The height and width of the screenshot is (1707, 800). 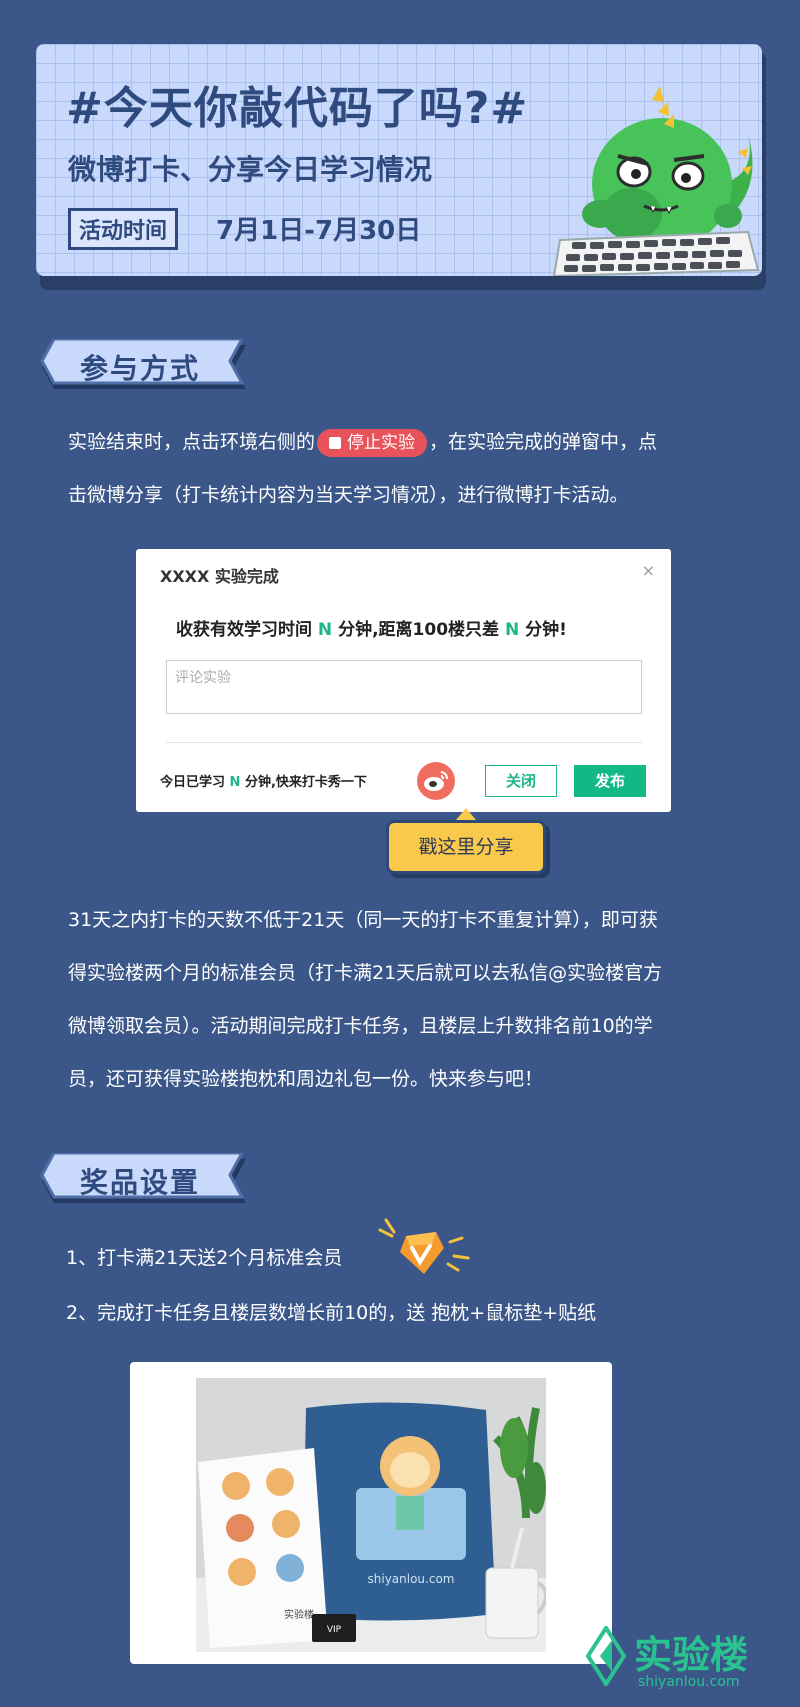 What do you see at coordinates (192, 442) in the screenshot?
I see `join-text: 实验结束时，点击环境右侧的` at bounding box center [192, 442].